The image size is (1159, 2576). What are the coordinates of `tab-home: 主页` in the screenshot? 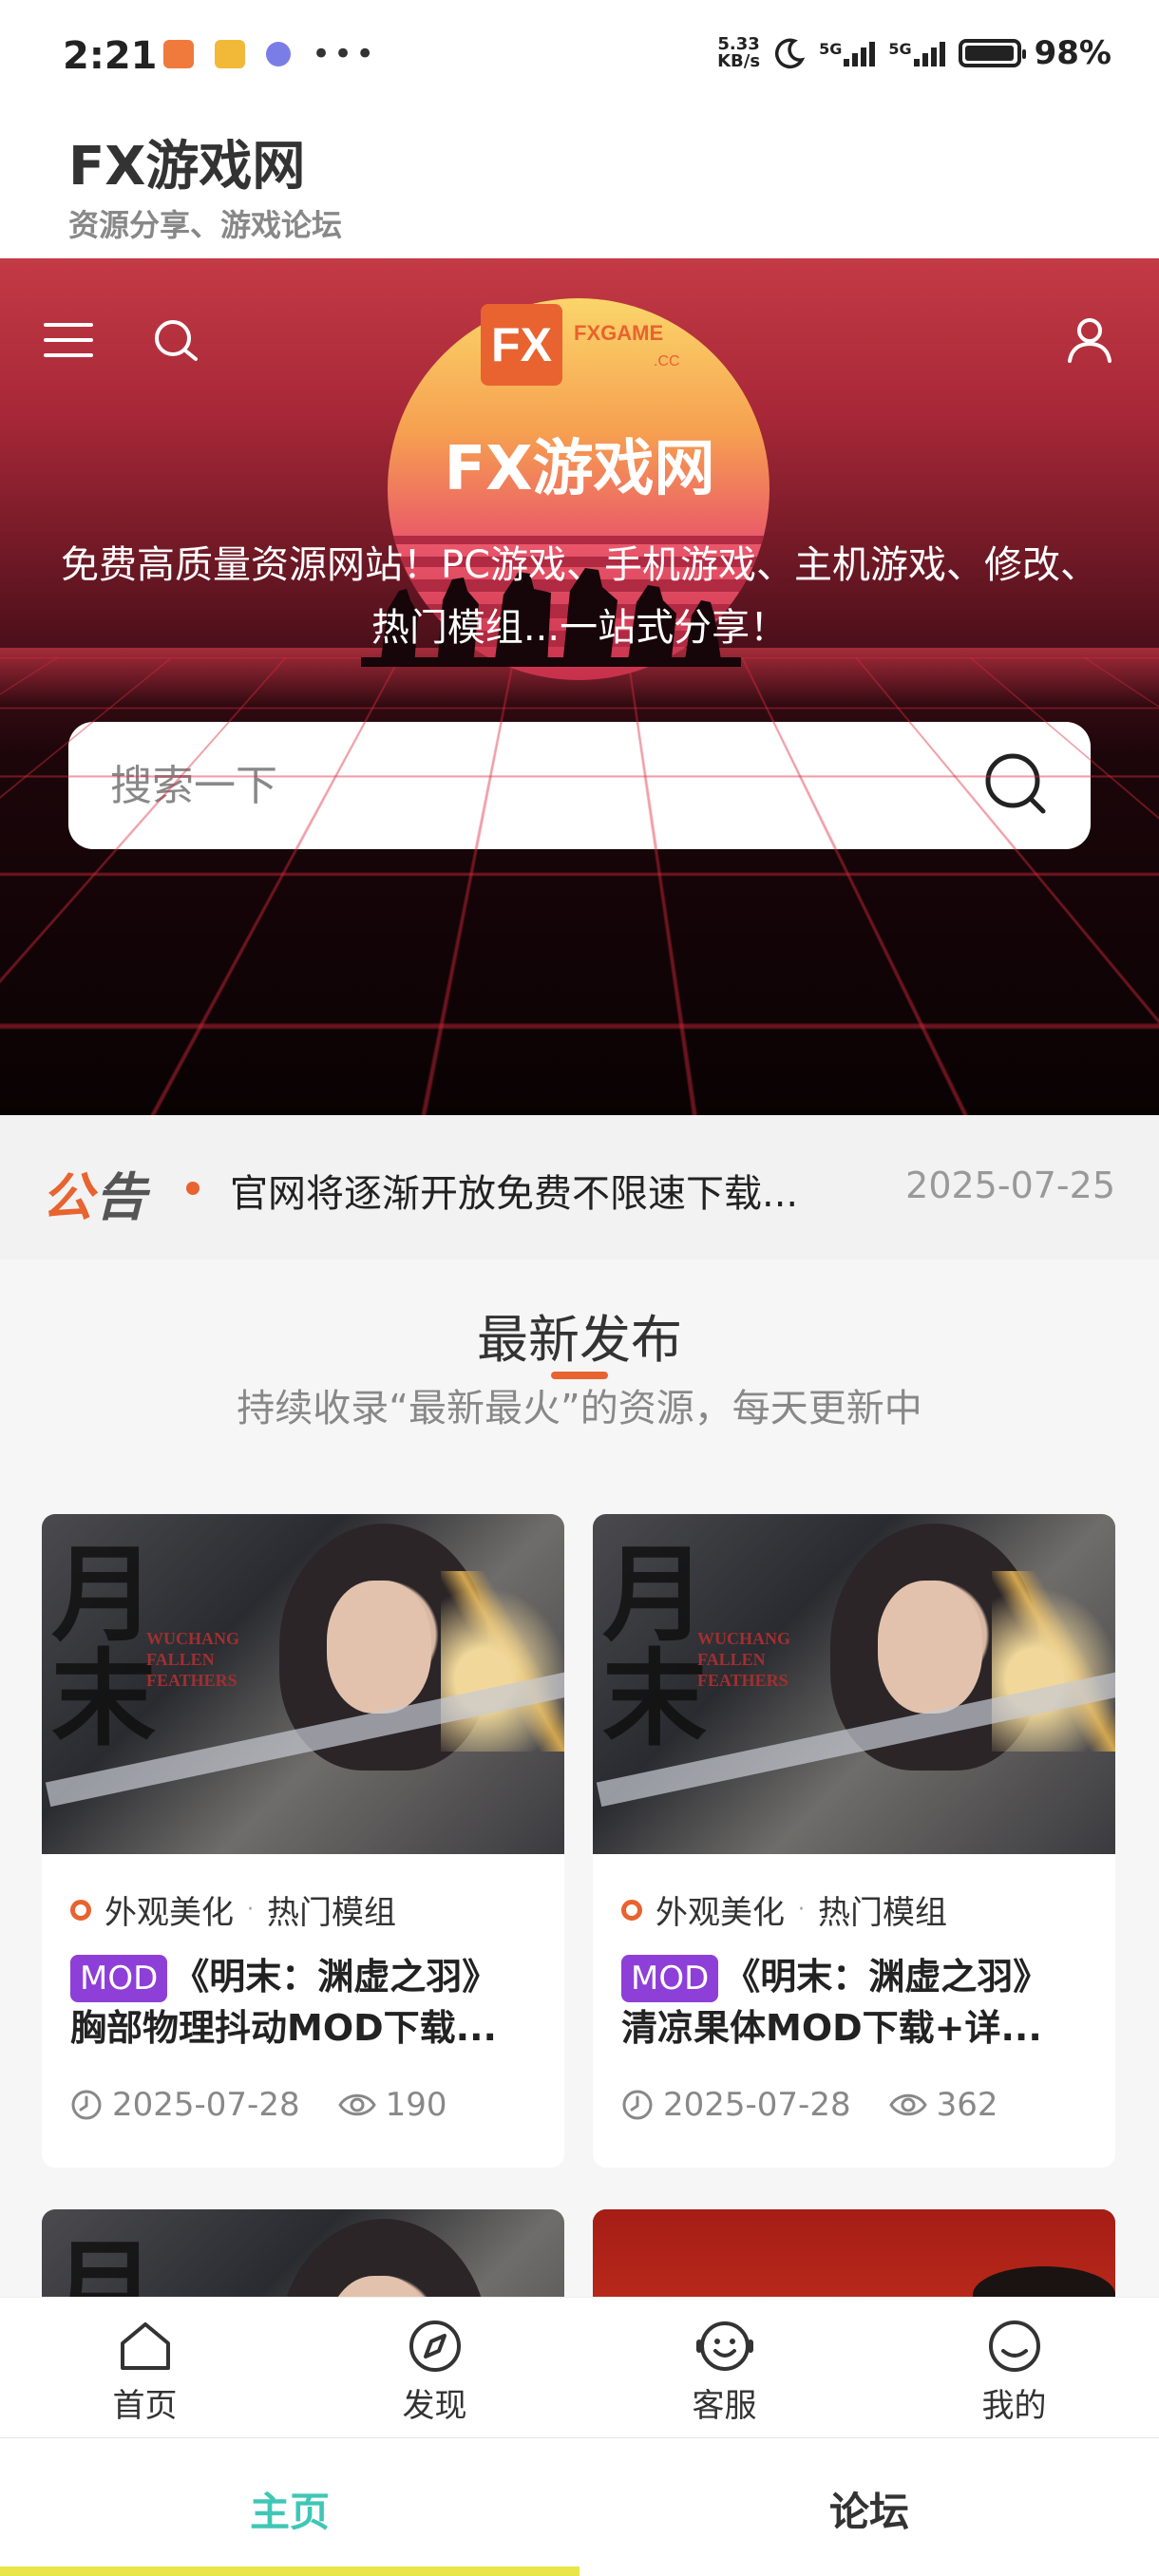 It's located at (290, 2507).